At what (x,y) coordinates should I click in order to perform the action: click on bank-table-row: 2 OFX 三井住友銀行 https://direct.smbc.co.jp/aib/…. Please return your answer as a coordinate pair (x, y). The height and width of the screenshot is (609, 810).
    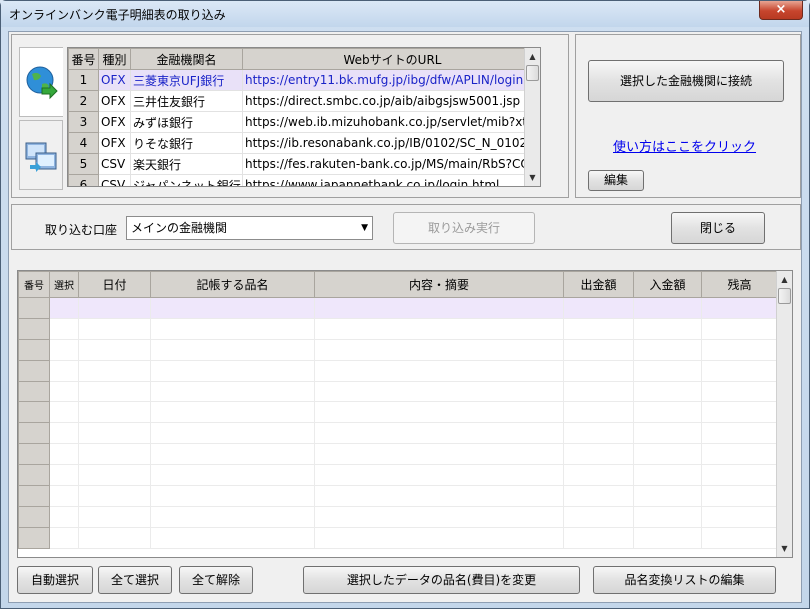
    Looking at the image, I should click on (304, 101).